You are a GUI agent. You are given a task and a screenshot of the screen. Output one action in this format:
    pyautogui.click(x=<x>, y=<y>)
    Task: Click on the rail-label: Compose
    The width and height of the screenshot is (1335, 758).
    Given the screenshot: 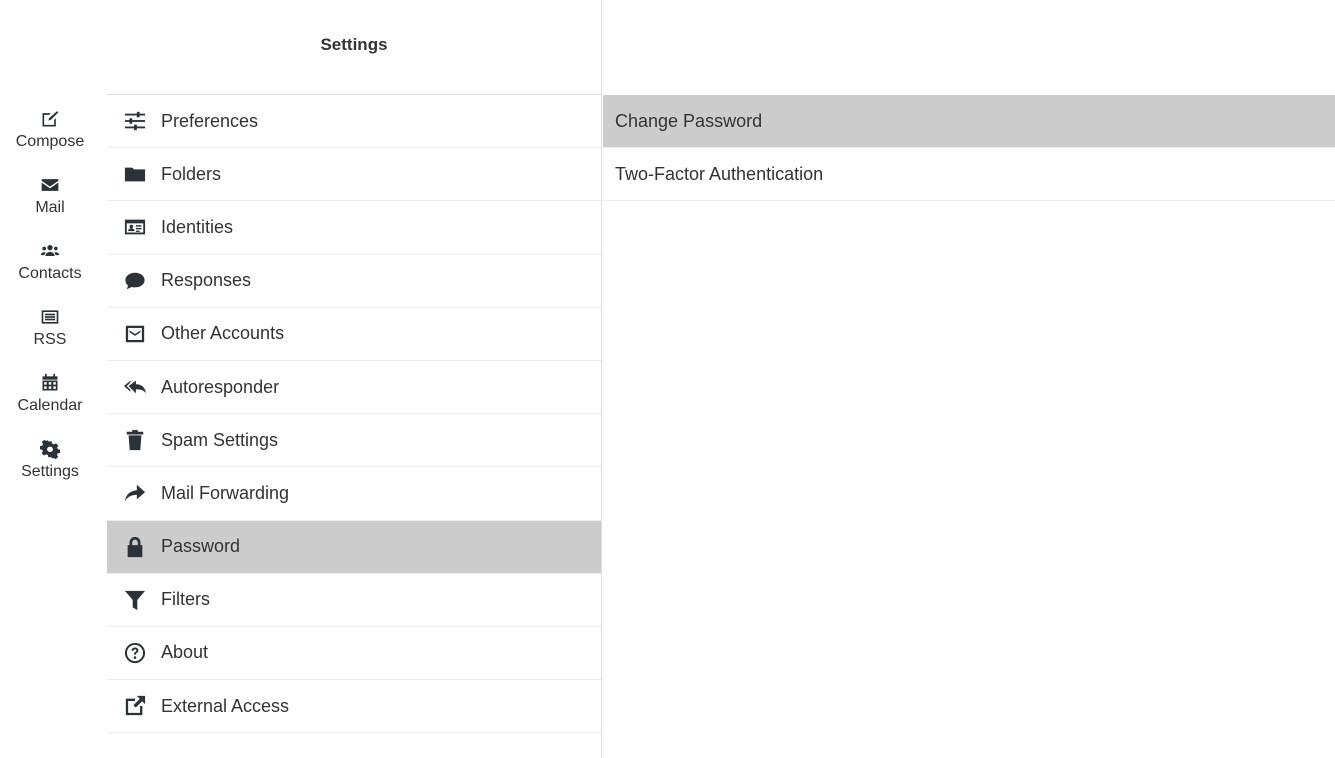 What is the action you would take?
    pyautogui.click(x=50, y=141)
    